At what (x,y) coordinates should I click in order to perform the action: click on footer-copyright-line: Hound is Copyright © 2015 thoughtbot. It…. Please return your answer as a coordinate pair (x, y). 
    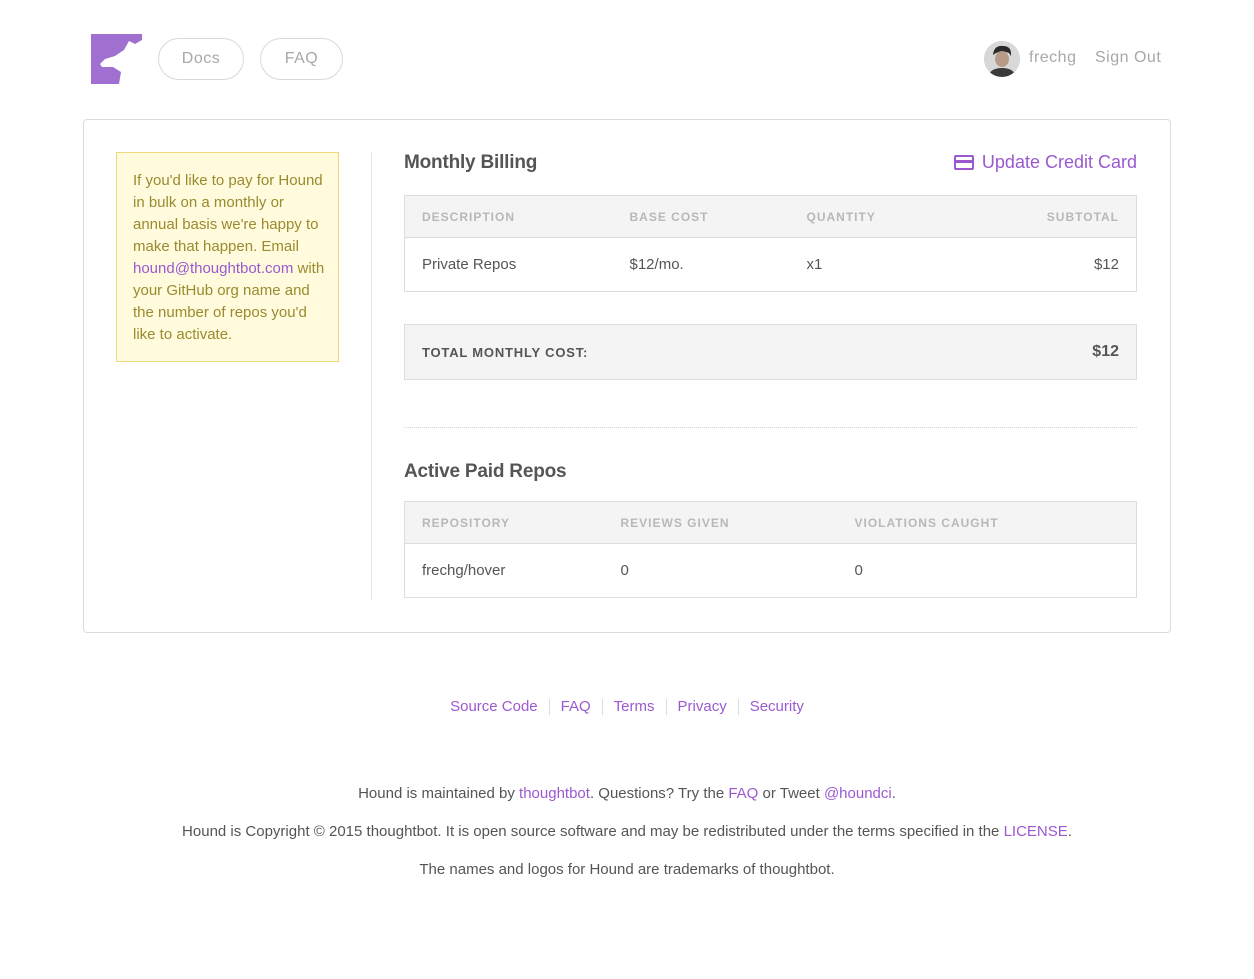
    Looking at the image, I should click on (627, 831).